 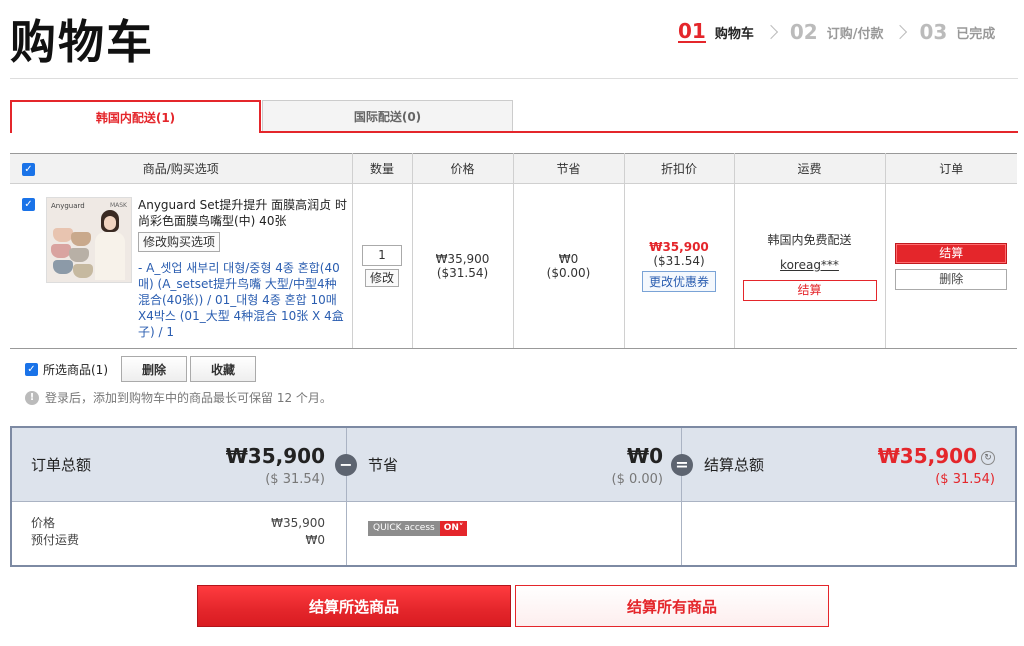 What do you see at coordinates (75, 369) in the screenshot?
I see `selected-items-label: 所选商品(1)` at bounding box center [75, 369].